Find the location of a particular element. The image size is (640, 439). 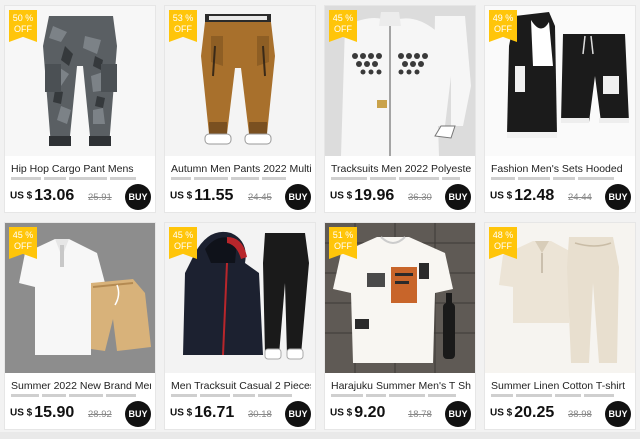

original-price: 38.98 is located at coordinates (580, 414).